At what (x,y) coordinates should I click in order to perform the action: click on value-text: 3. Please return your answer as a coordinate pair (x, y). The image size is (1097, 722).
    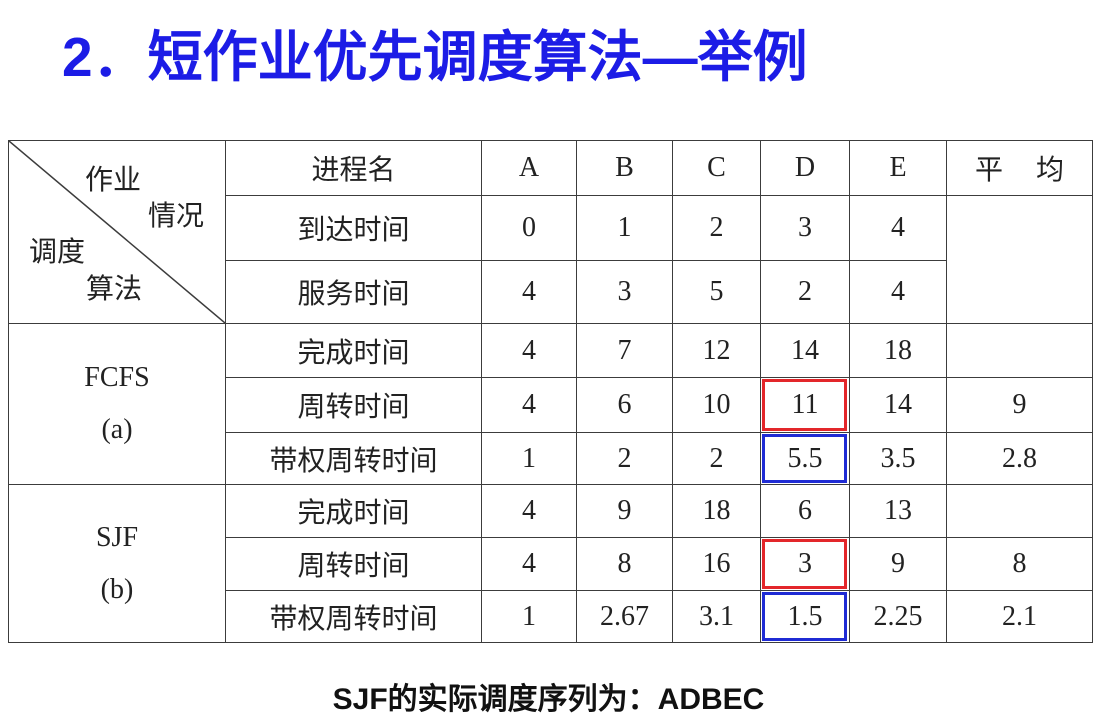
    Looking at the image, I should click on (805, 563).